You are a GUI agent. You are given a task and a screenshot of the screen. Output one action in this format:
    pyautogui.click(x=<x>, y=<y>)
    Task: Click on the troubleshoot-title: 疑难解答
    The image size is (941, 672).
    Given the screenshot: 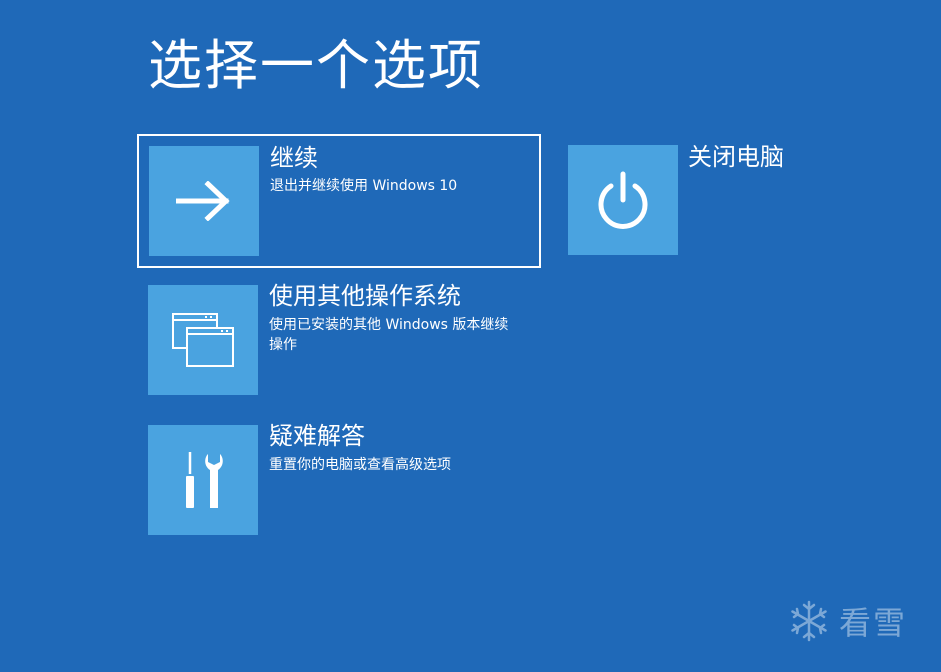 What is the action you would take?
    pyautogui.click(x=317, y=436)
    